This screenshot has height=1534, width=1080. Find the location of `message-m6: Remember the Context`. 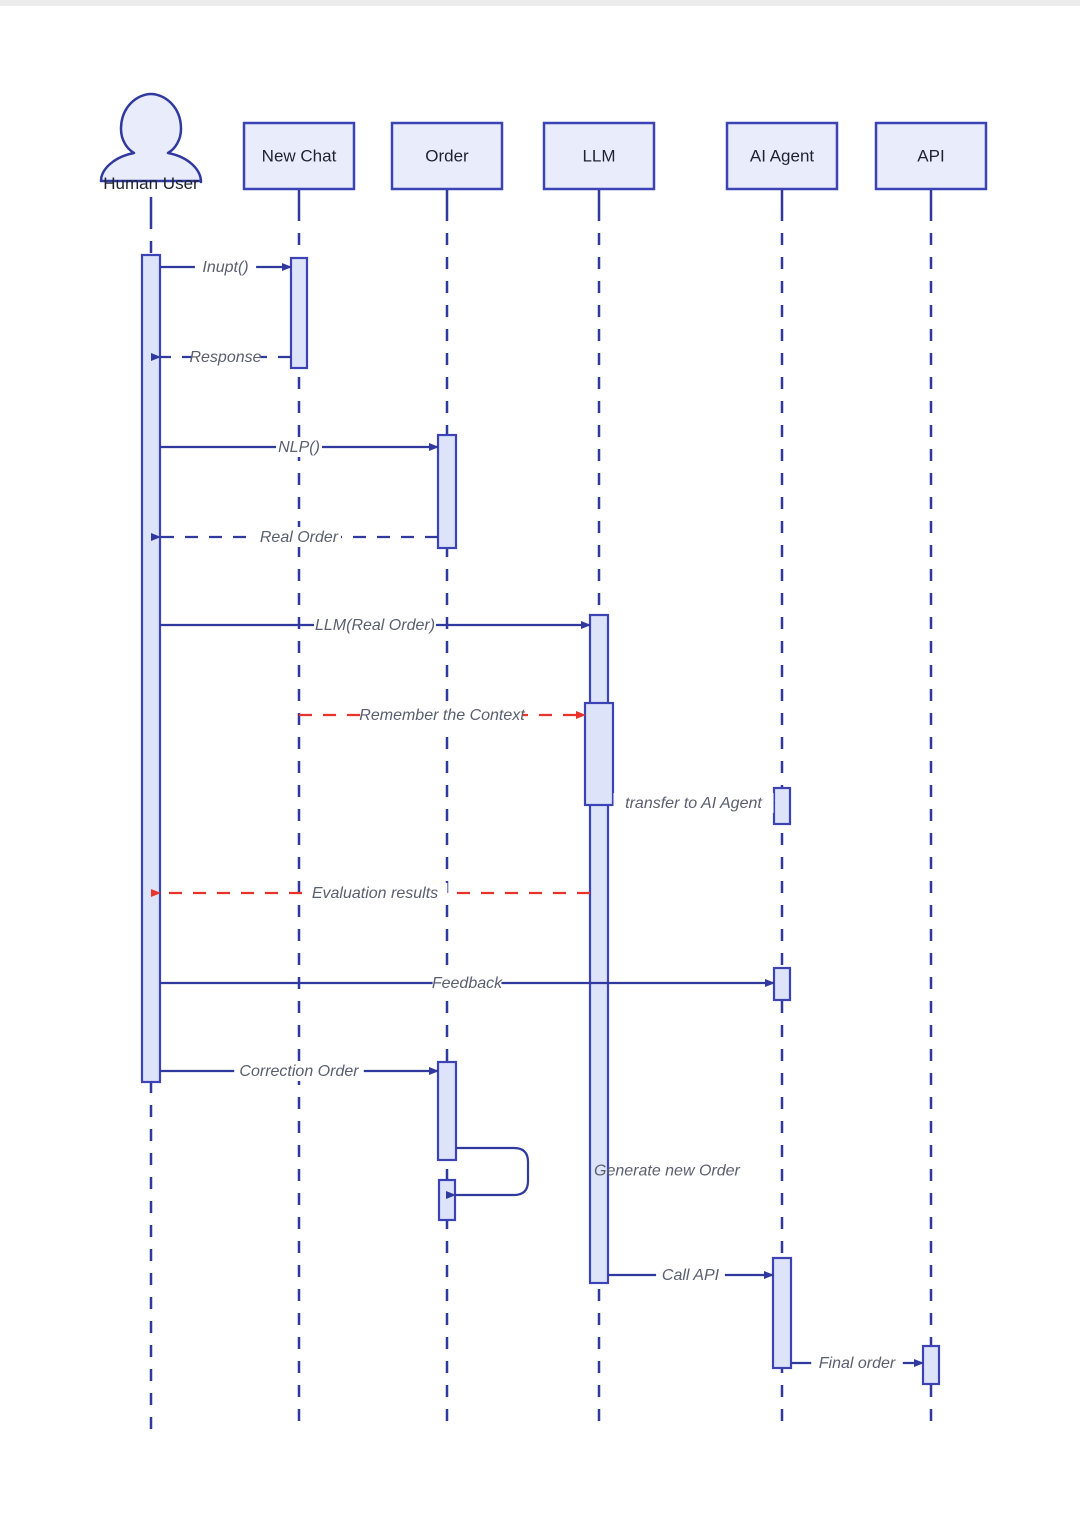

message-m6: Remember the Context is located at coordinates (442, 715).